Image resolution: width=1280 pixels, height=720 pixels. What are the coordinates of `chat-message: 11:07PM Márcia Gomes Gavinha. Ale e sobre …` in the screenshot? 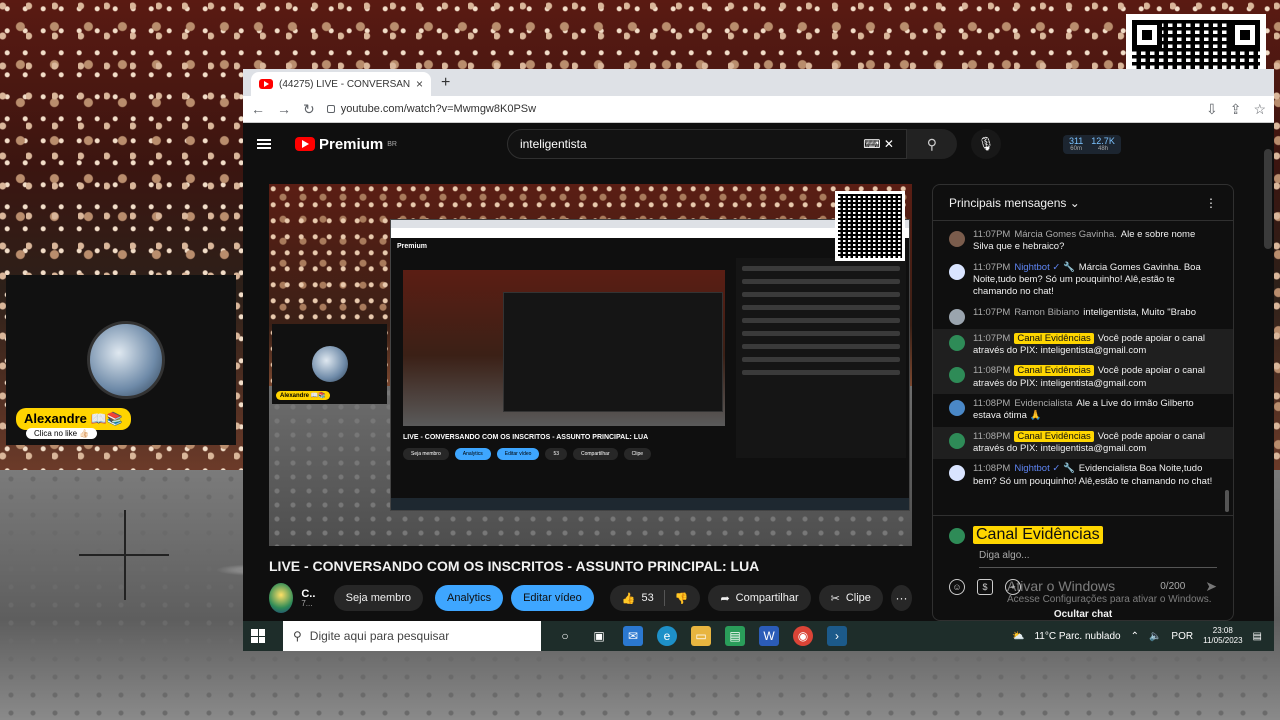 It's located at (1083, 241).